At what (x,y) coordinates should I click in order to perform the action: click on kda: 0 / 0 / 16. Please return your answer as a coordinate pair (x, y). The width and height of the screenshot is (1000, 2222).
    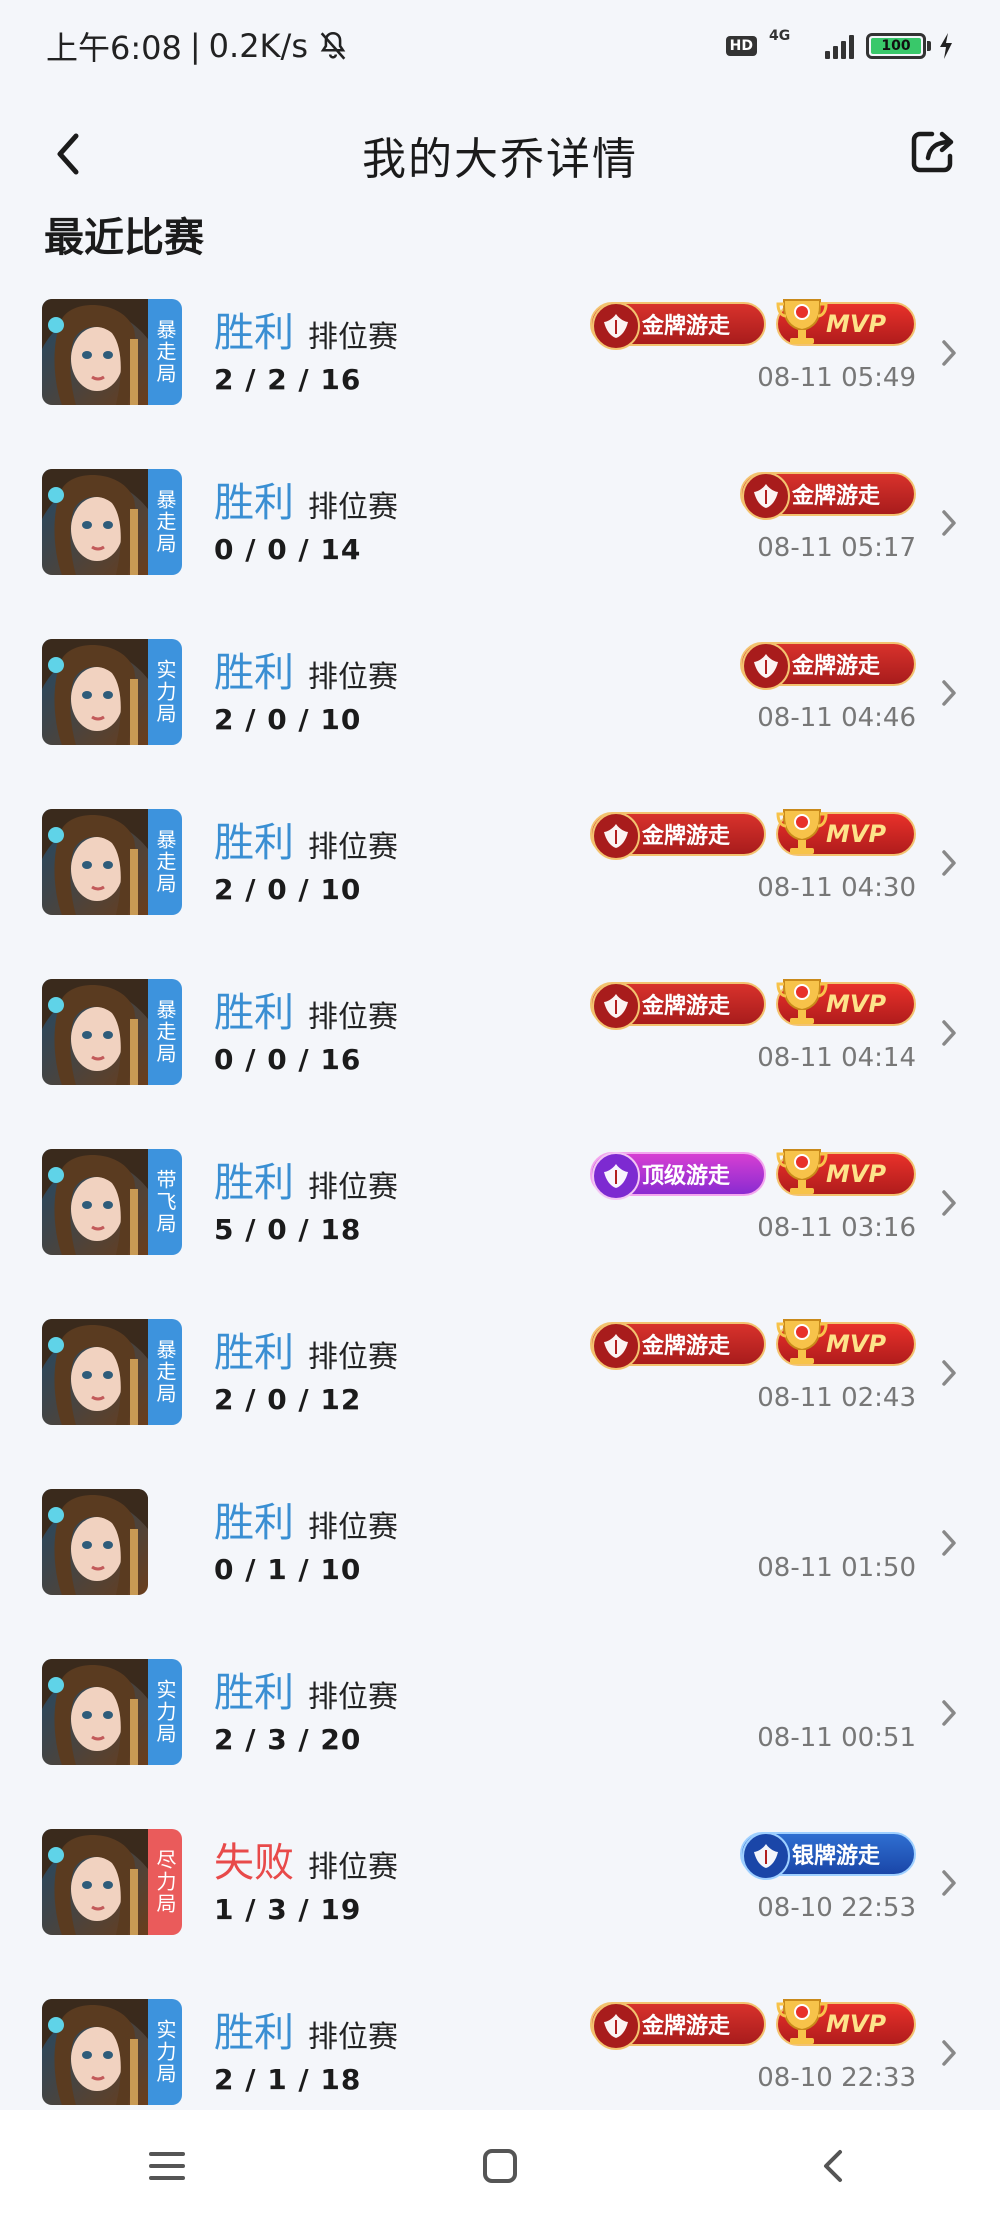
    Looking at the image, I should click on (288, 1059).